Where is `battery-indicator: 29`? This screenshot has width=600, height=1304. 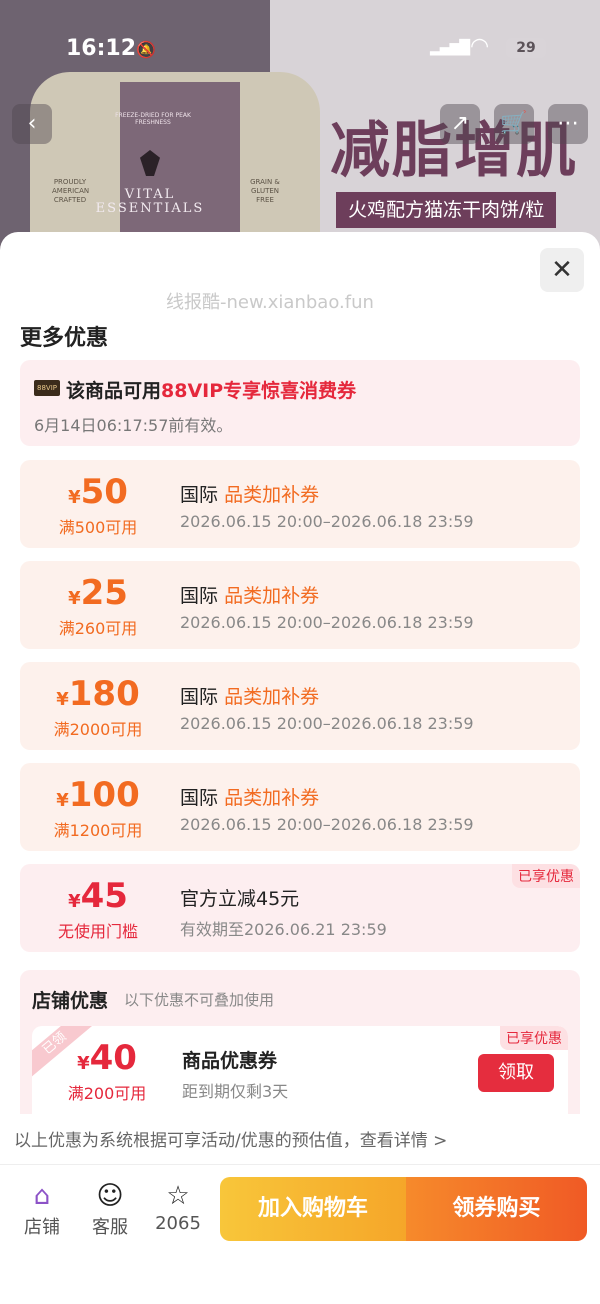 battery-indicator: 29 is located at coordinates (526, 48).